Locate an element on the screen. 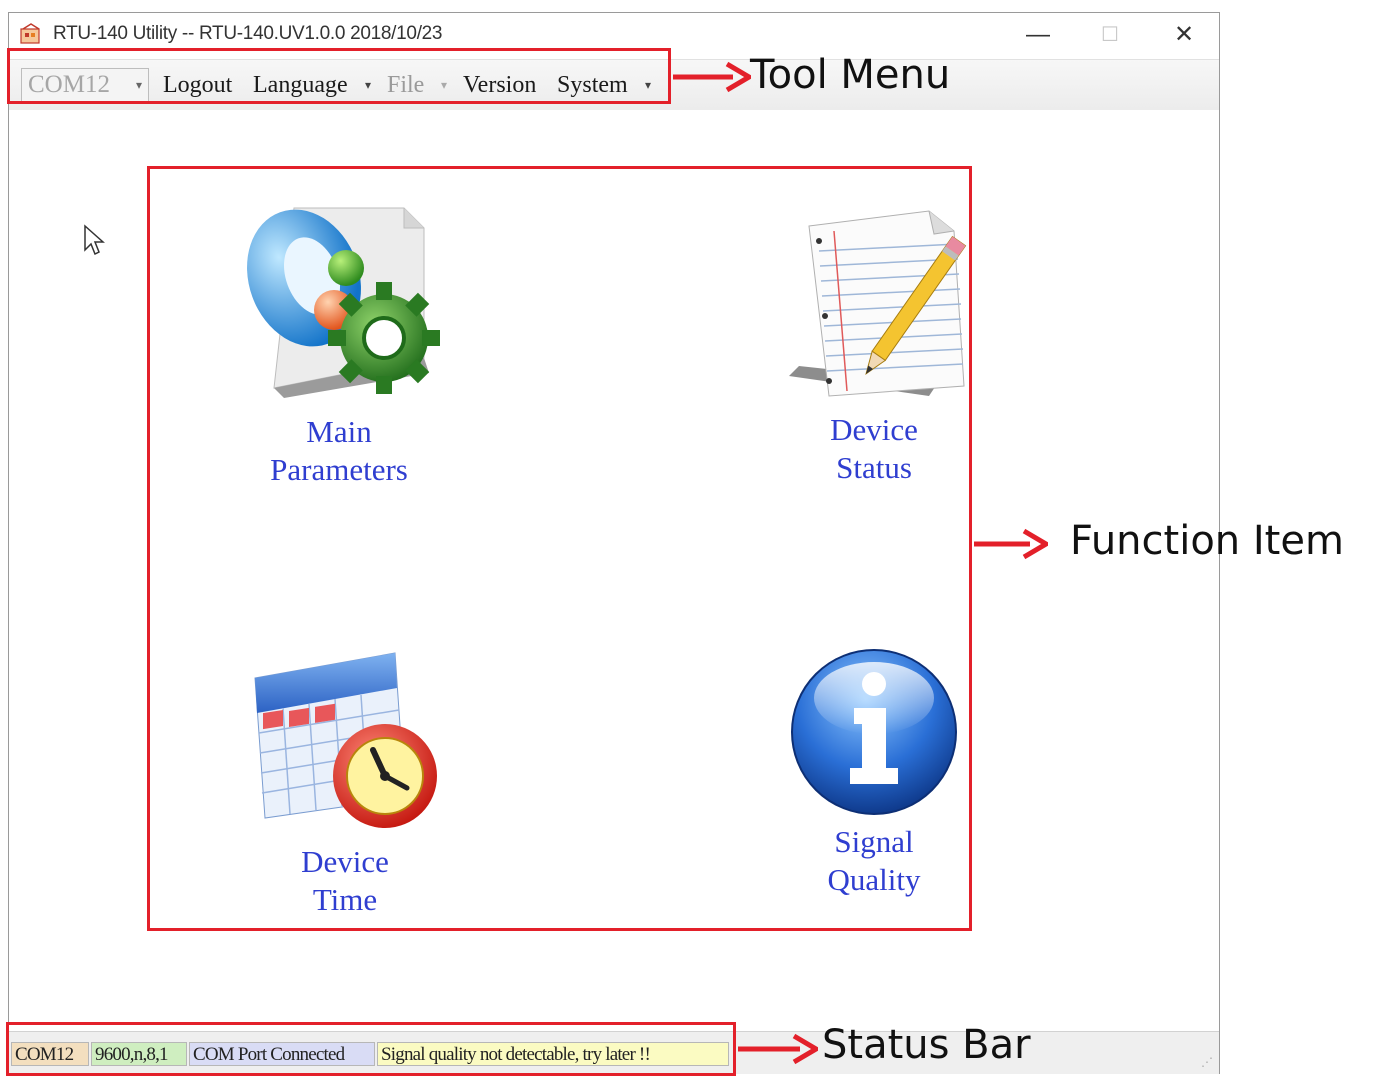  status-bar-highlight is located at coordinates (371, 1049).